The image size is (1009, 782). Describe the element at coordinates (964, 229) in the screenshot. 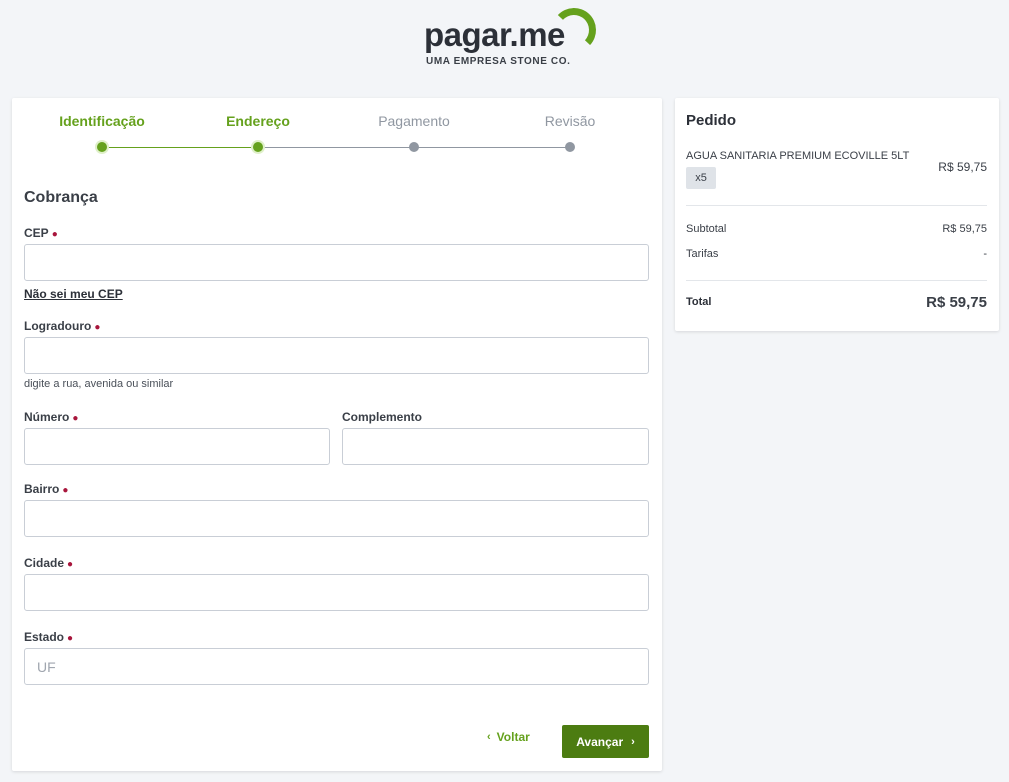

I see `subtotal-value: R$ 59,75` at that location.